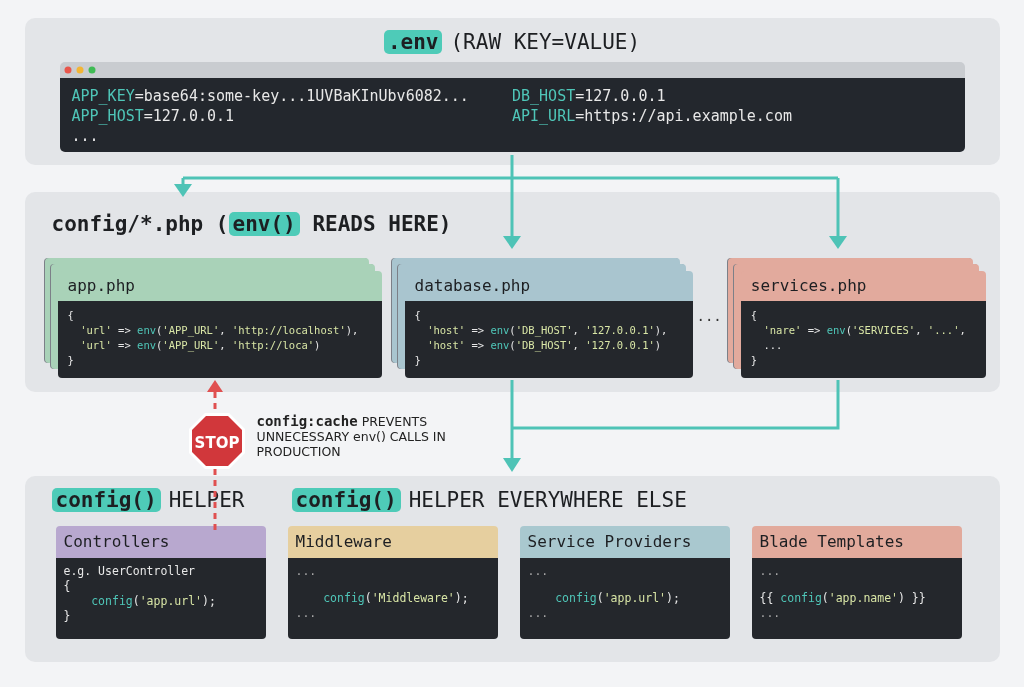 This screenshot has height=687, width=1024. What do you see at coordinates (130, 571) in the screenshot?
I see `code-line: e.g. UserController` at bounding box center [130, 571].